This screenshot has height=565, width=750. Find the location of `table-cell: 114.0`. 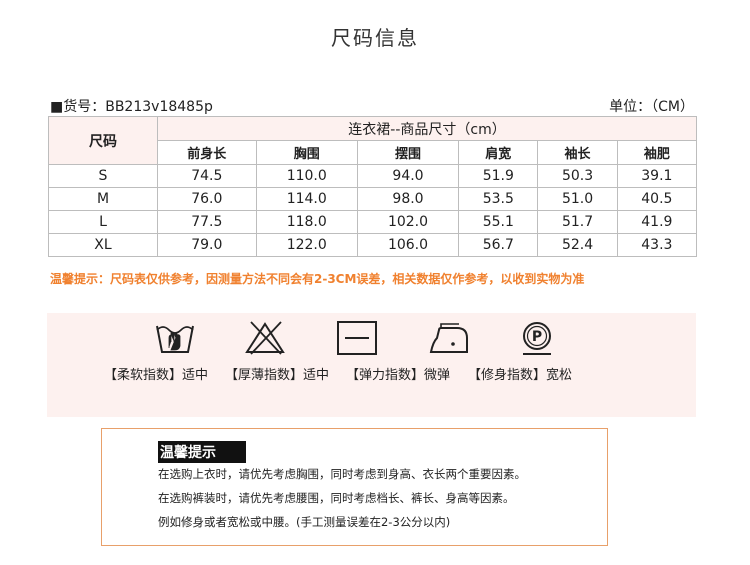

table-cell: 114.0 is located at coordinates (306, 199).